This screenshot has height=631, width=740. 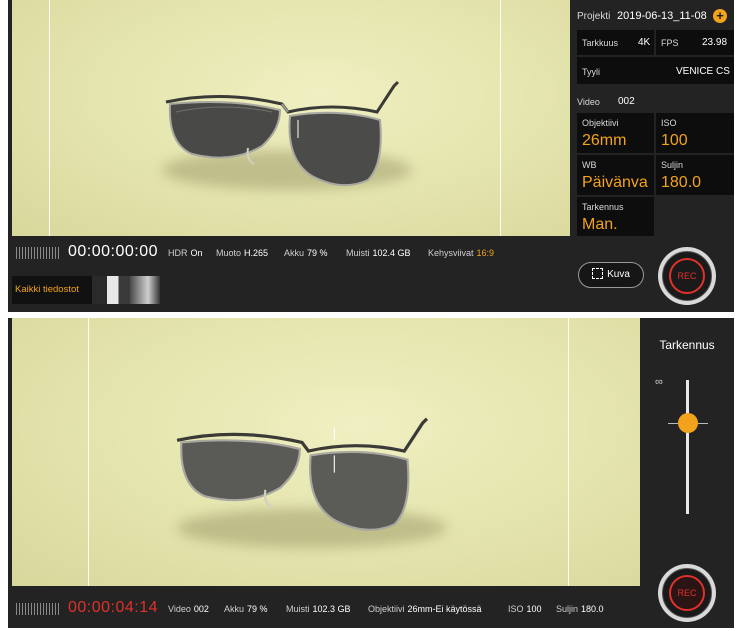 I want to click on resolution-cell: Tarkkuus 4K, so click(x=615, y=42).